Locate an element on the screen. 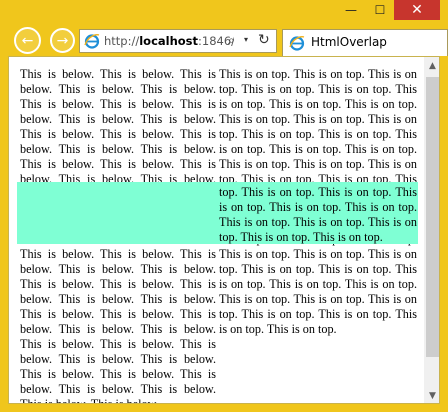  tab-htmloverlap: HtmlOverlap is located at coordinates (365, 42).